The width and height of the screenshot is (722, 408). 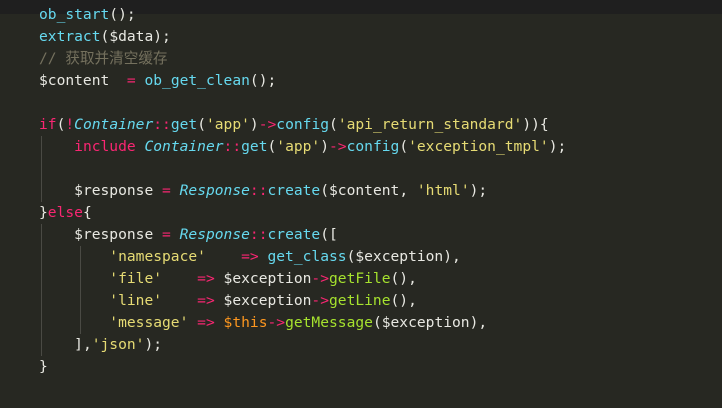 What do you see at coordinates (48, 124) in the screenshot?
I see `code-token: if` at bounding box center [48, 124].